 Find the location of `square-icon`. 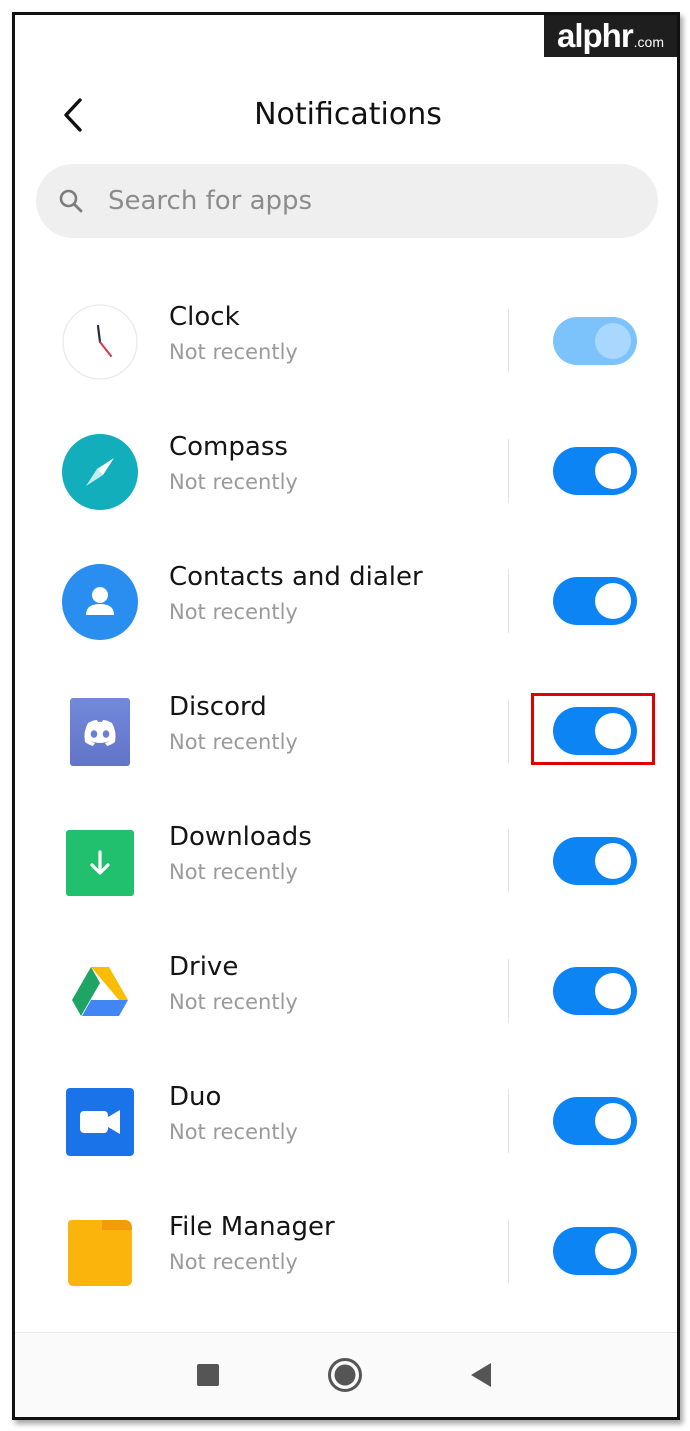

square-icon is located at coordinates (208, 1375).